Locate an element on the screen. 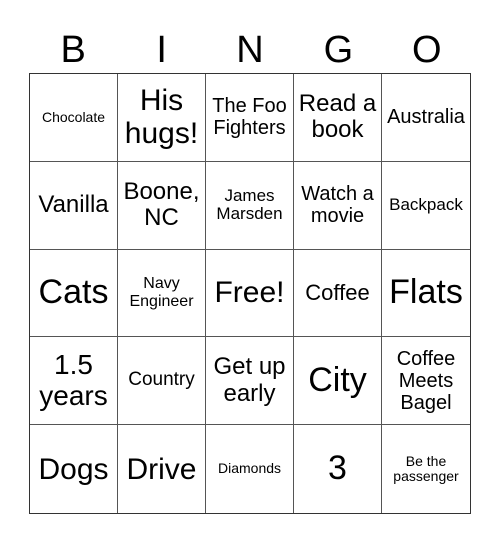 This screenshot has height=544, width=500. bingo-cell: Diamonds is located at coordinates (250, 469).